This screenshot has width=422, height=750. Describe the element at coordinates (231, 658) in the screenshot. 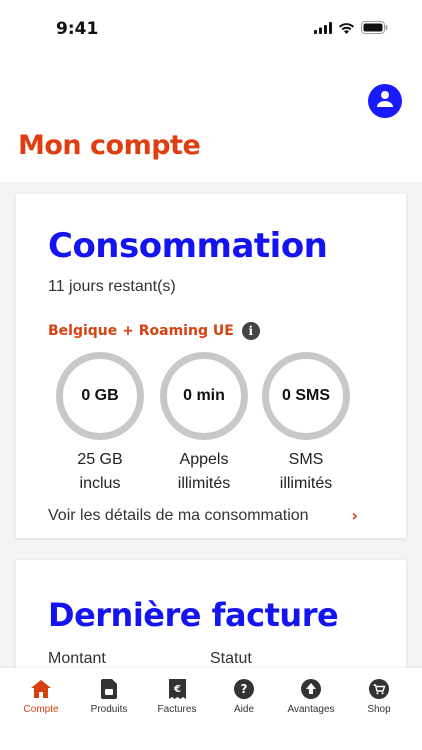

I see `status-label: Statut` at that location.